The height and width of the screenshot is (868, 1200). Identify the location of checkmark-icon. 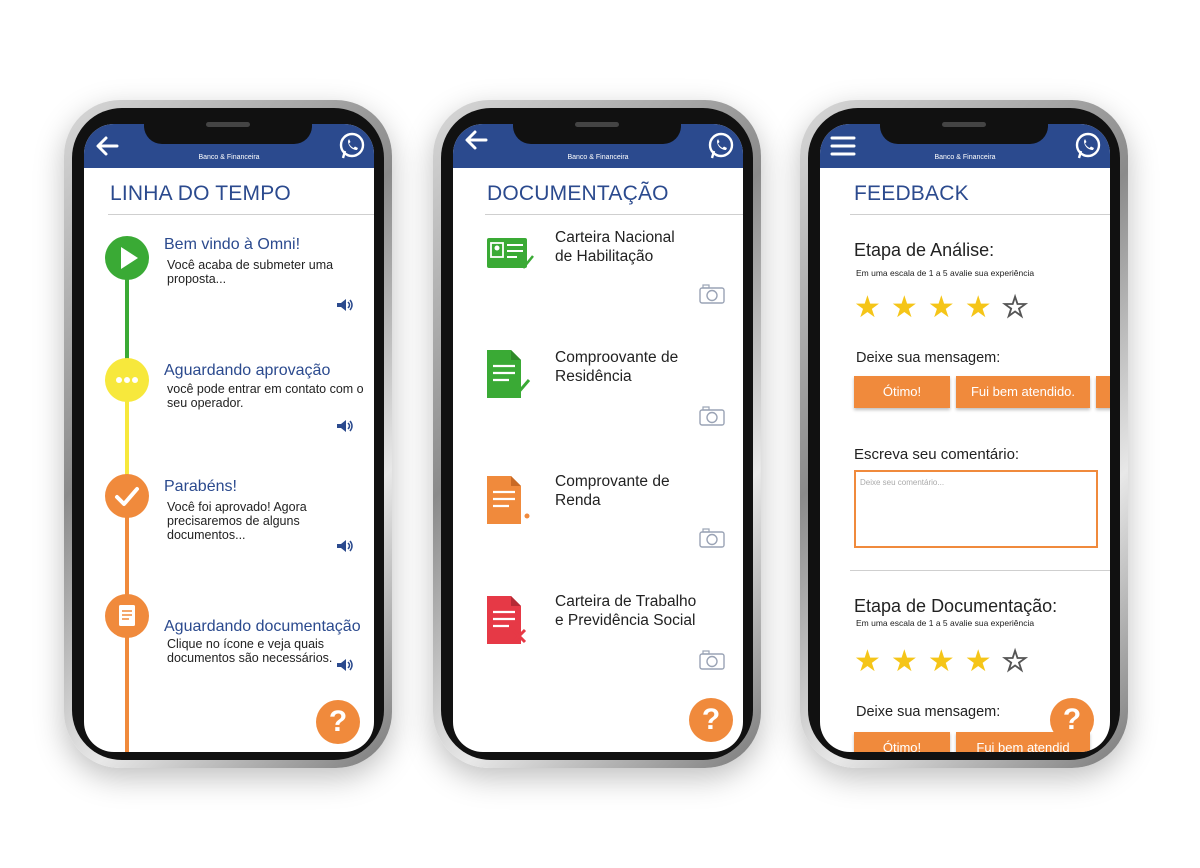
(127, 496).